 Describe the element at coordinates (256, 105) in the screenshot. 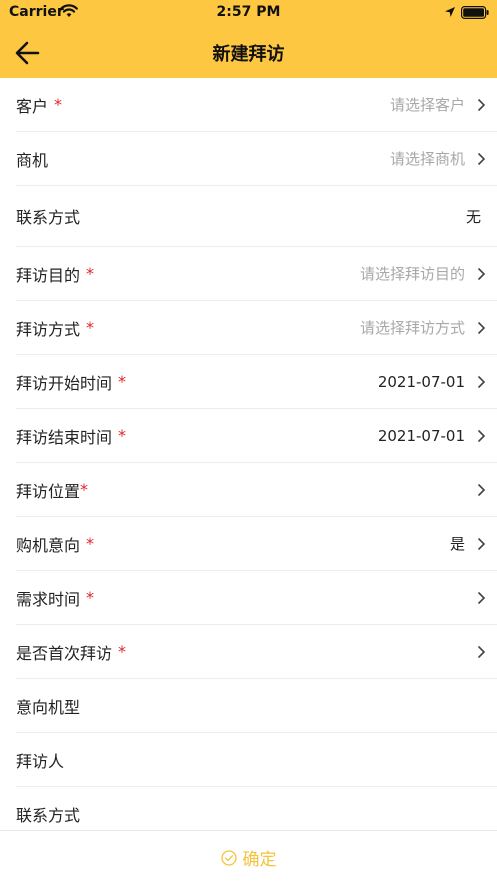

I see `form-row-customer: 客户 * 请选择客户` at that location.